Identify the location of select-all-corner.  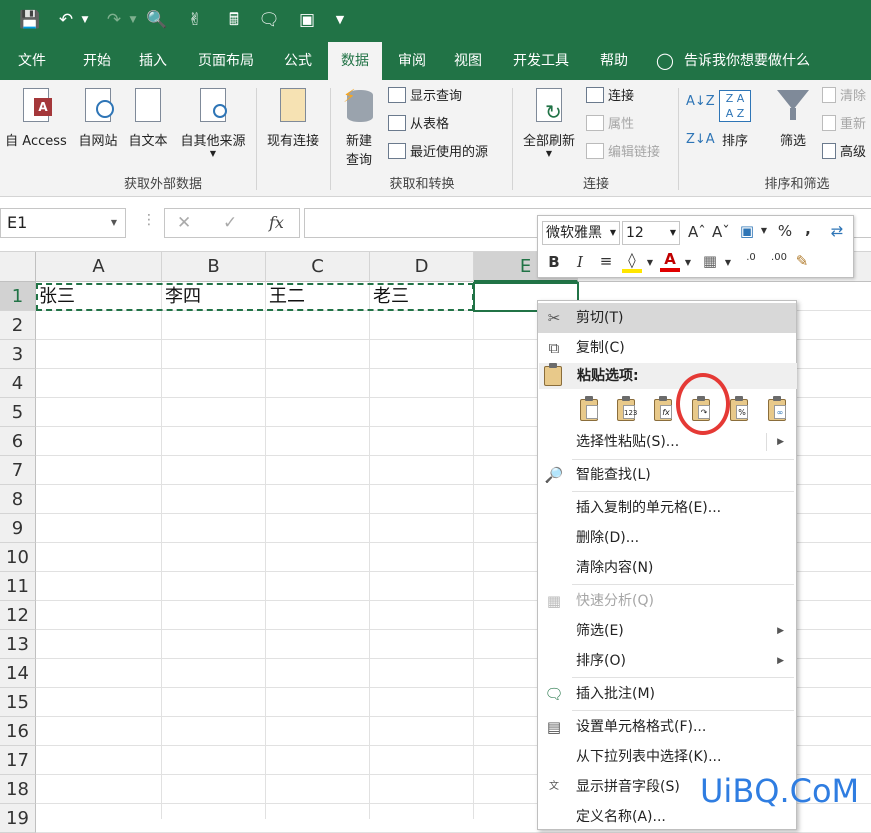
(18, 267).